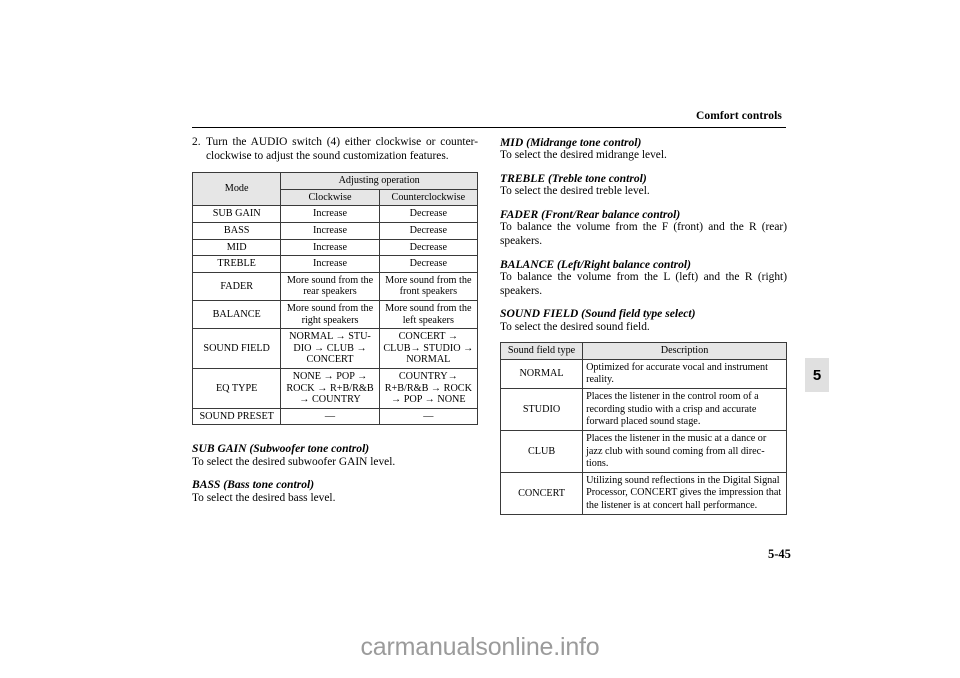 This screenshot has width=960, height=678. I want to click on cell-counterclockwise: —, so click(428, 416).